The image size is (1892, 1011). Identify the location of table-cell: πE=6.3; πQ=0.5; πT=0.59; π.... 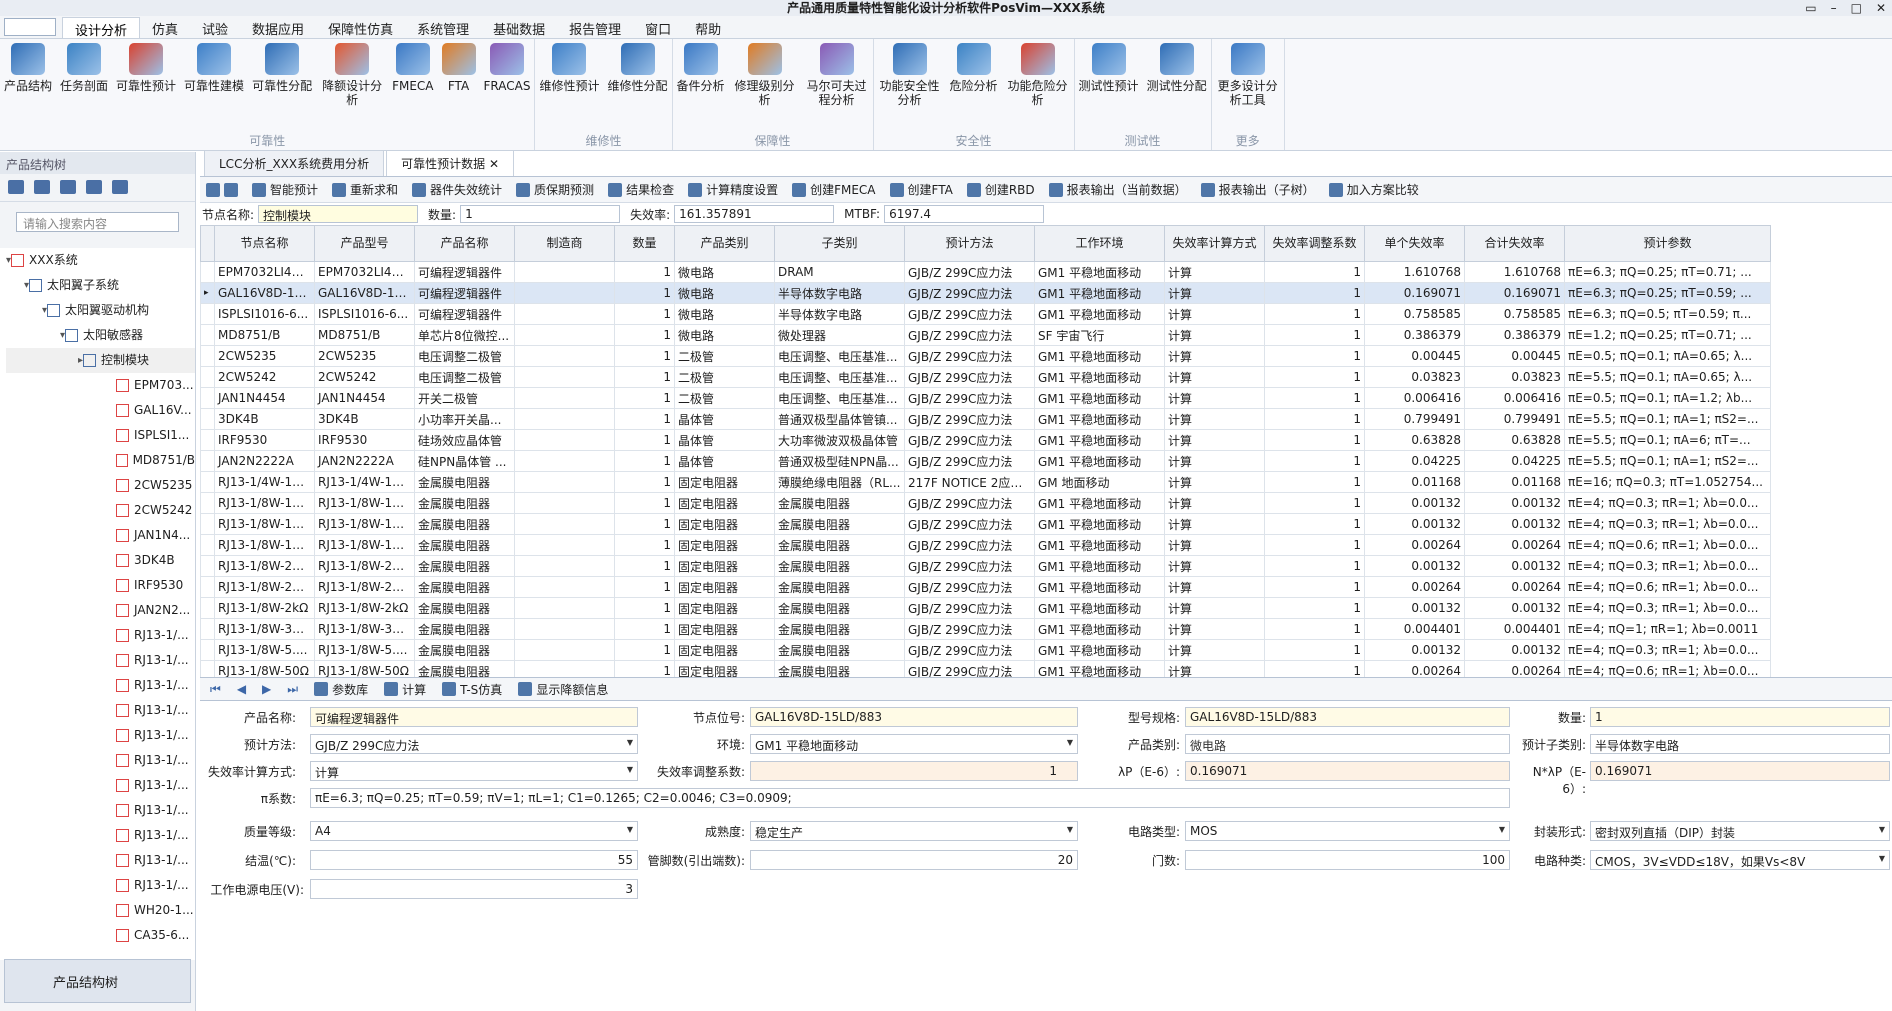
(1667, 314).